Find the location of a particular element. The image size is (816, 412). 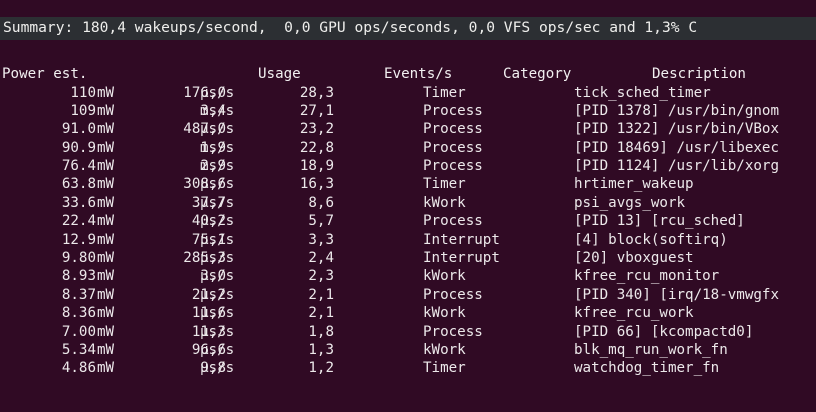

events-value: 1,2 is located at coordinates (321, 368).